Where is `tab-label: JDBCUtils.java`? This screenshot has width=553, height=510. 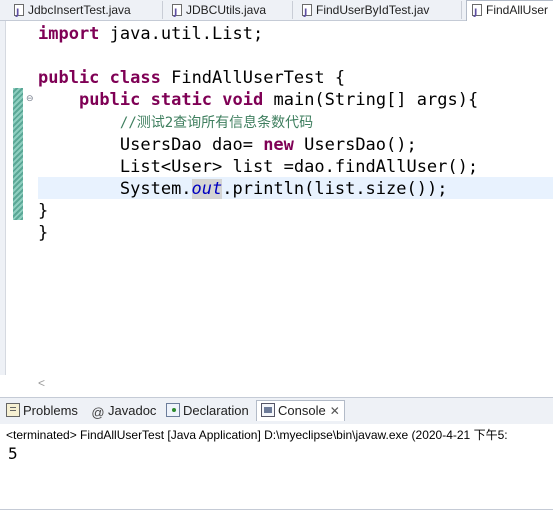
tab-label: JDBCUtils.java is located at coordinates (226, 10).